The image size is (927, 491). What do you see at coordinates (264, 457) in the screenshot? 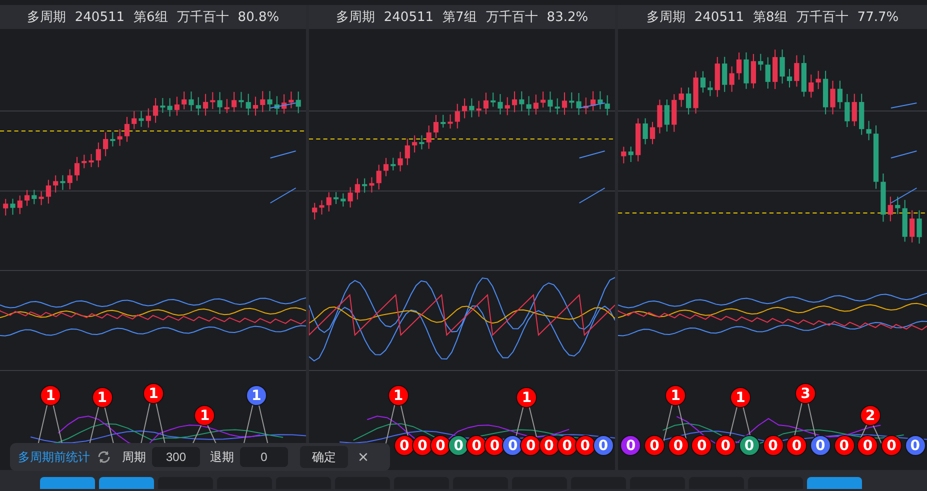
I see `back-period-field: 0` at bounding box center [264, 457].